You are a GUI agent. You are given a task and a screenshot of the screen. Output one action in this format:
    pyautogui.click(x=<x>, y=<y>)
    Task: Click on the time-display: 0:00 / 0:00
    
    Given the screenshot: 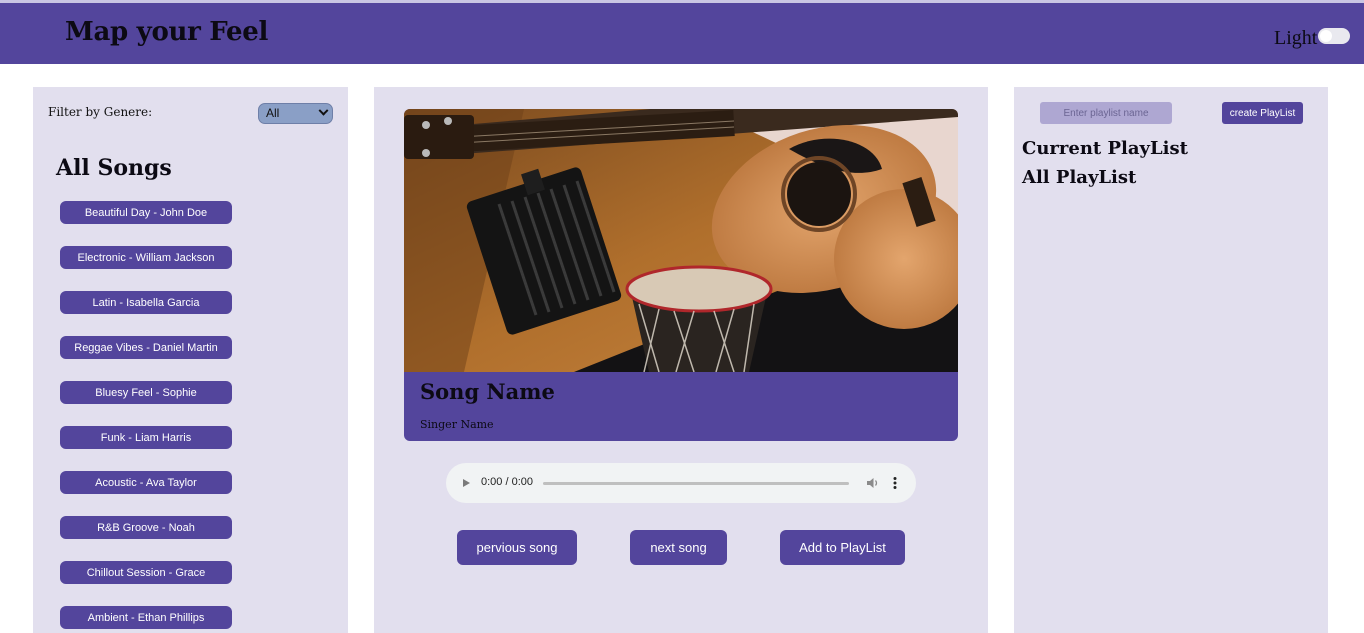 What is the action you would take?
    pyautogui.click(x=507, y=482)
    